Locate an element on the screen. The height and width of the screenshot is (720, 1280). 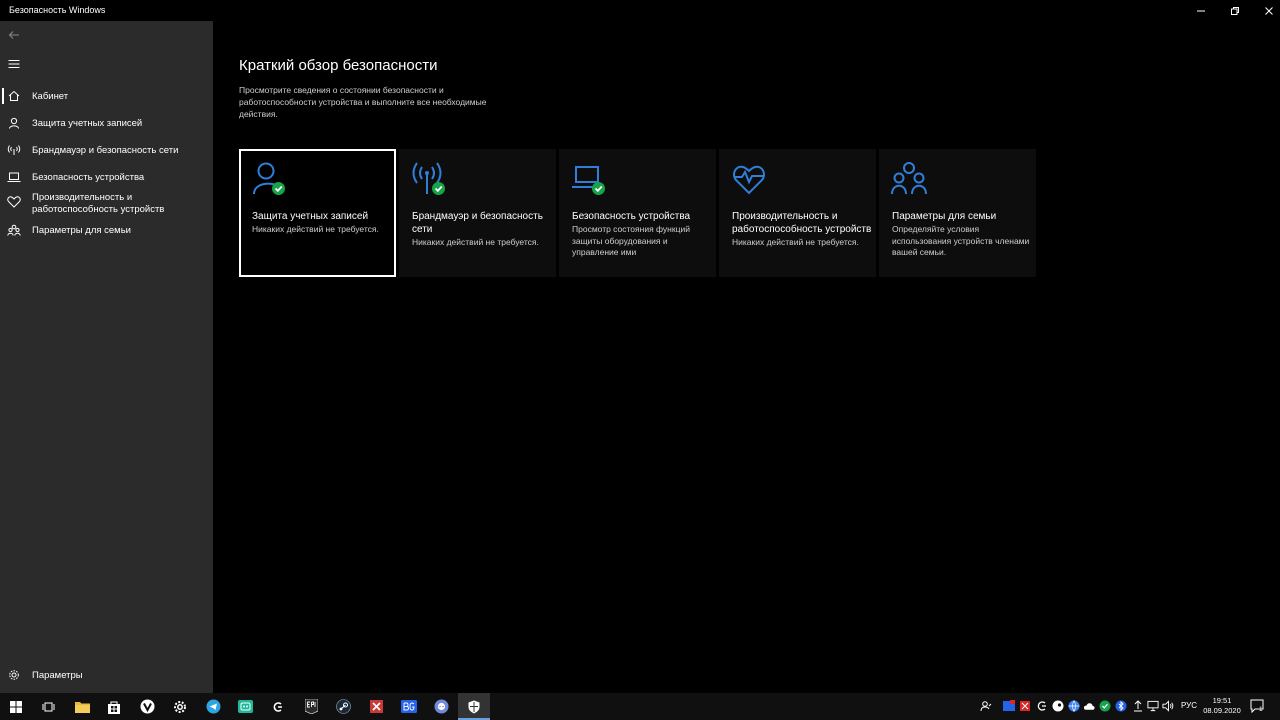
taskbar-discord is located at coordinates (441, 706).